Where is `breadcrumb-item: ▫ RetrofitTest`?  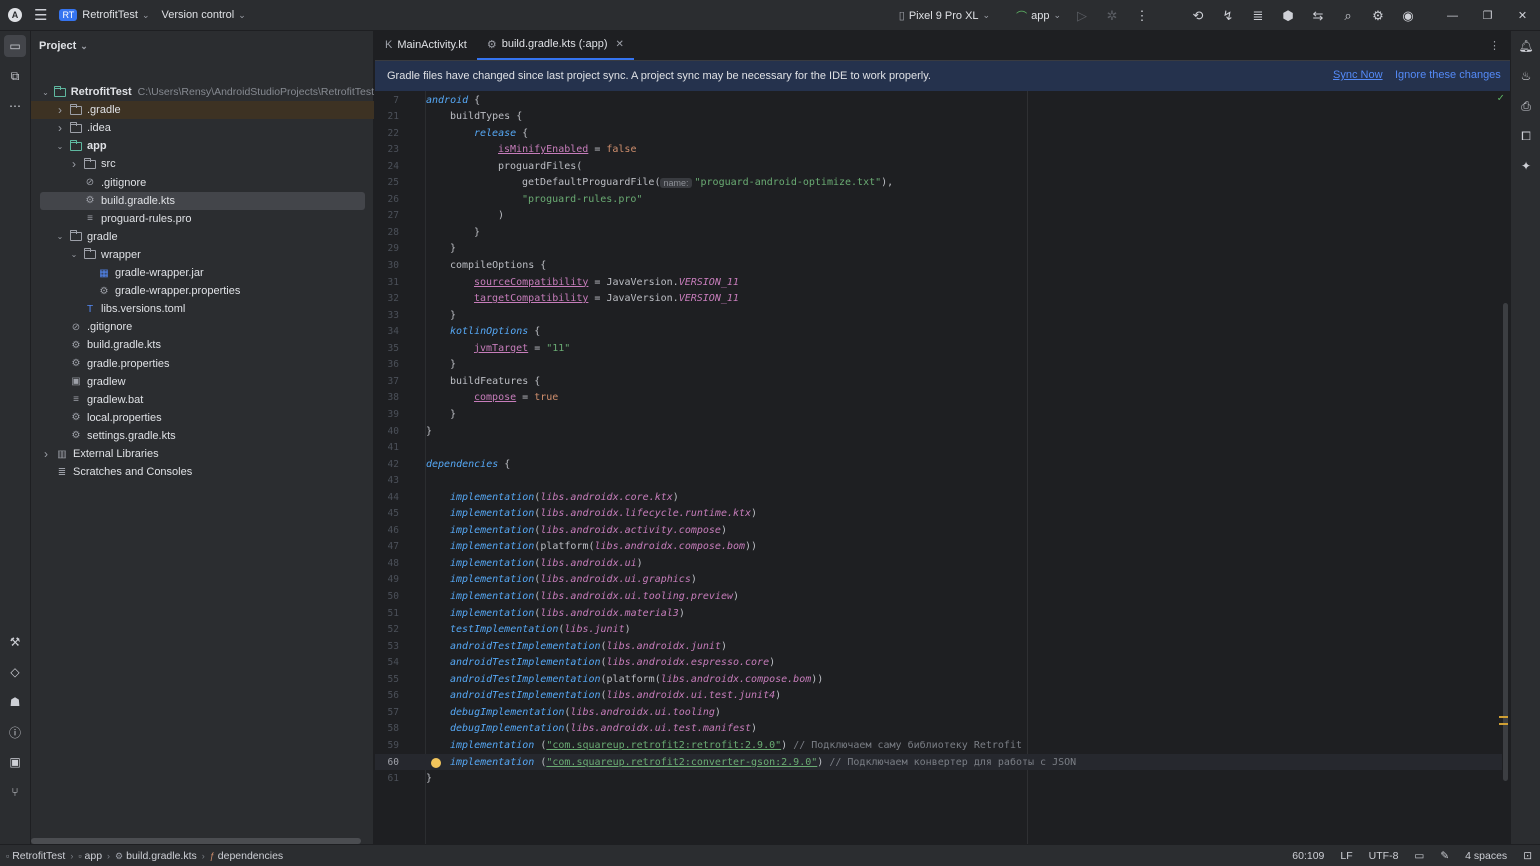
breadcrumb-item: ▫ RetrofitTest is located at coordinates (35, 856).